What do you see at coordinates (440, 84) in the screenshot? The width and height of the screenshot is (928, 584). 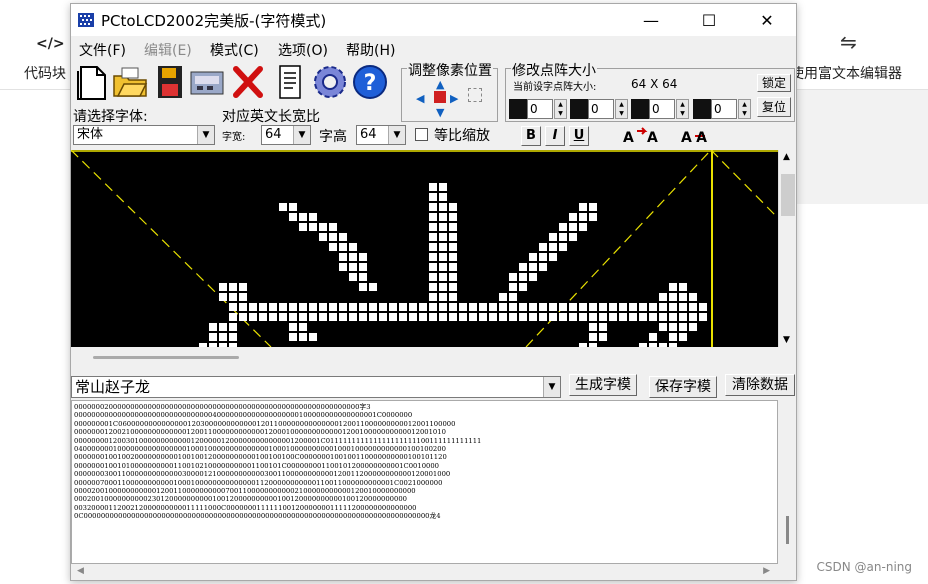 I see `move-up-icon: ▲` at bounding box center [440, 84].